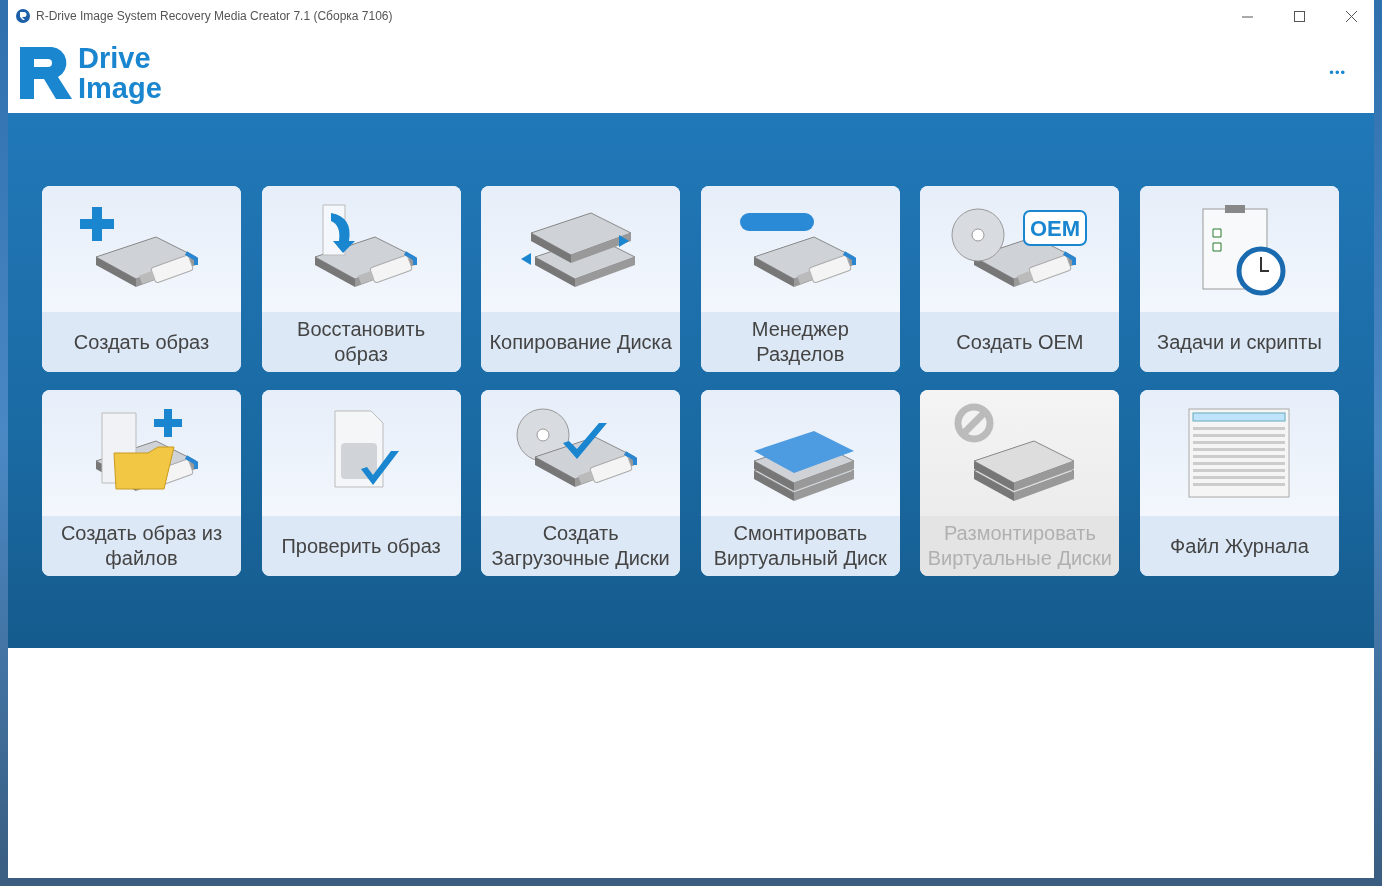 Image resolution: width=1382 pixels, height=886 pixels. Describe the element at coordinates (120, 87) in the screenshot. I see `logo-text: Image` at that location.